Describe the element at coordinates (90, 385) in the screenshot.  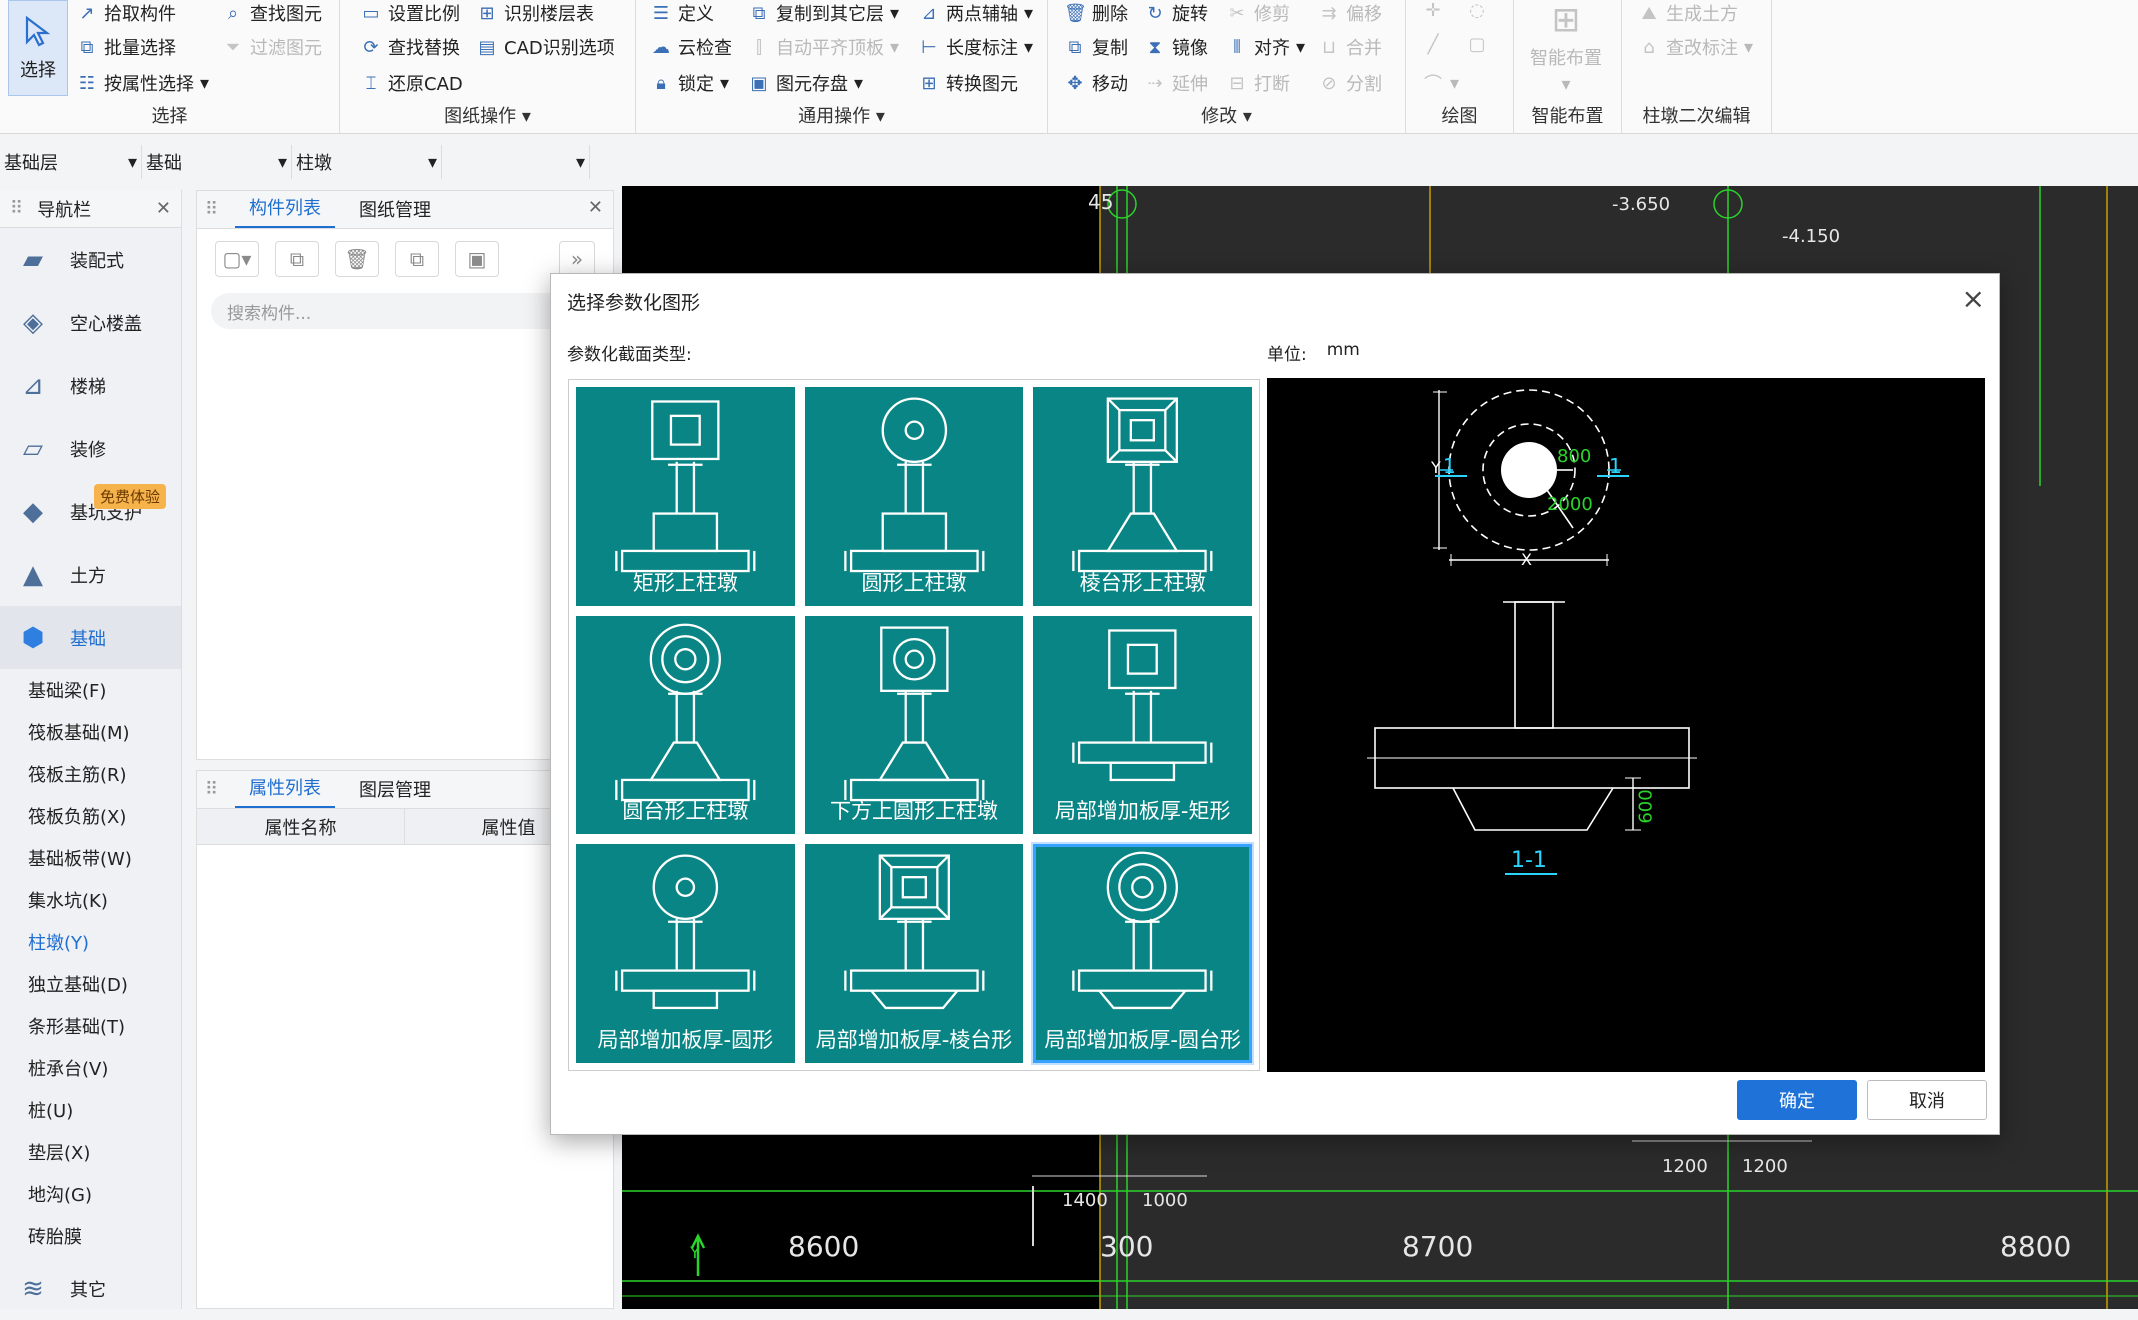
I see `nav-category-stairs: ⊿ 楼梯` at that location.